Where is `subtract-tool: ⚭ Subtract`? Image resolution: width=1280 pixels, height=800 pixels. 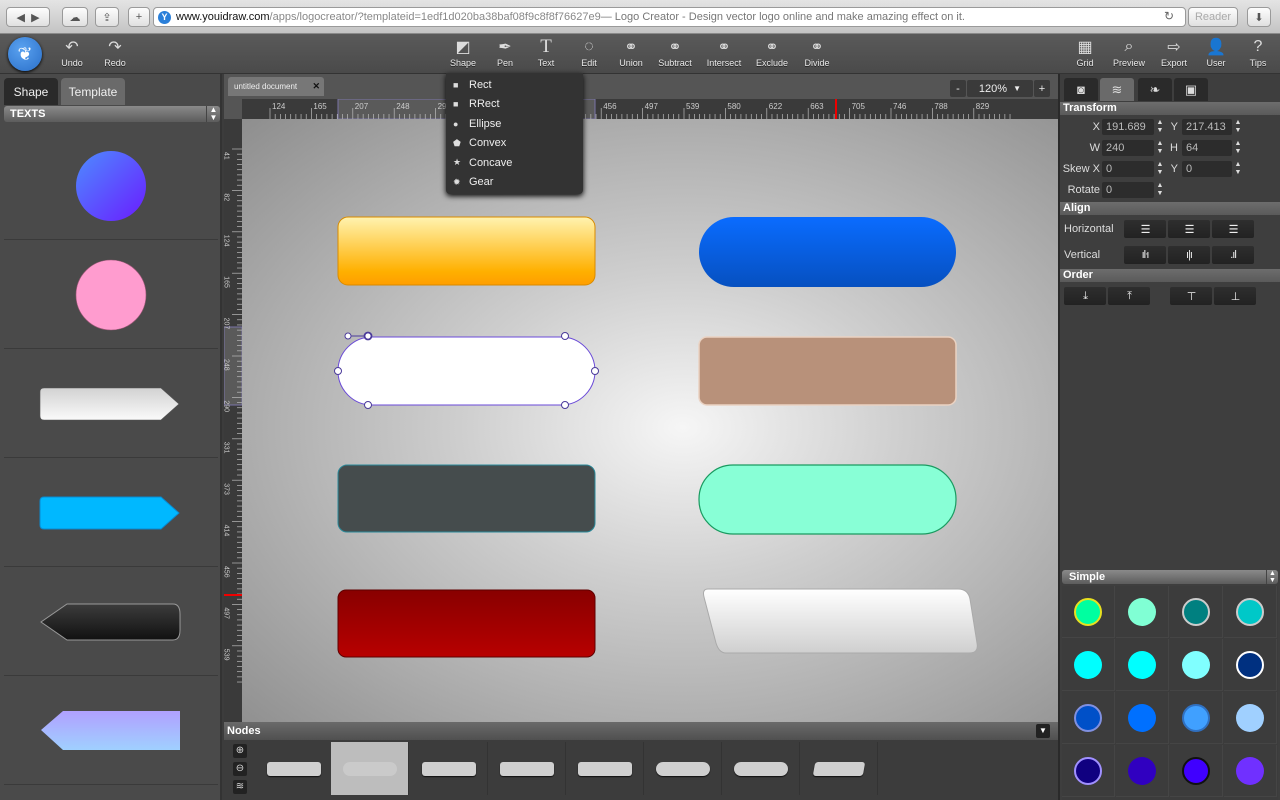
subtract-tool: ⚭ Subtract is located at coordinates (675, 52).